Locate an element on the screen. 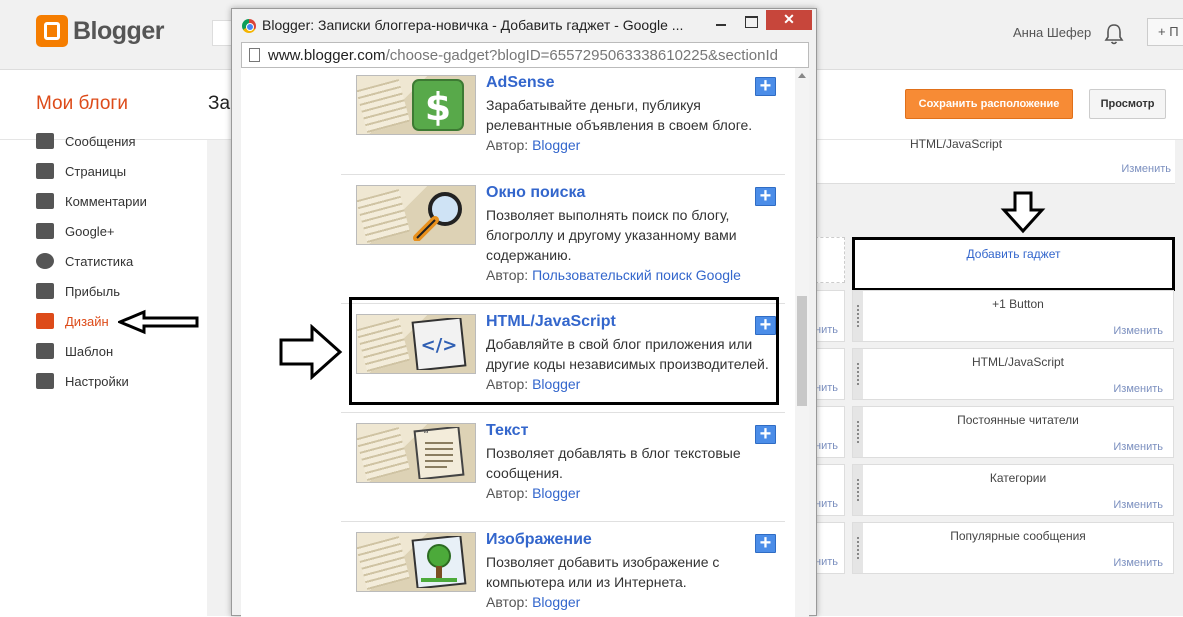  author-link: Пользовательский поиск Google is located at coordinates (636, 275).